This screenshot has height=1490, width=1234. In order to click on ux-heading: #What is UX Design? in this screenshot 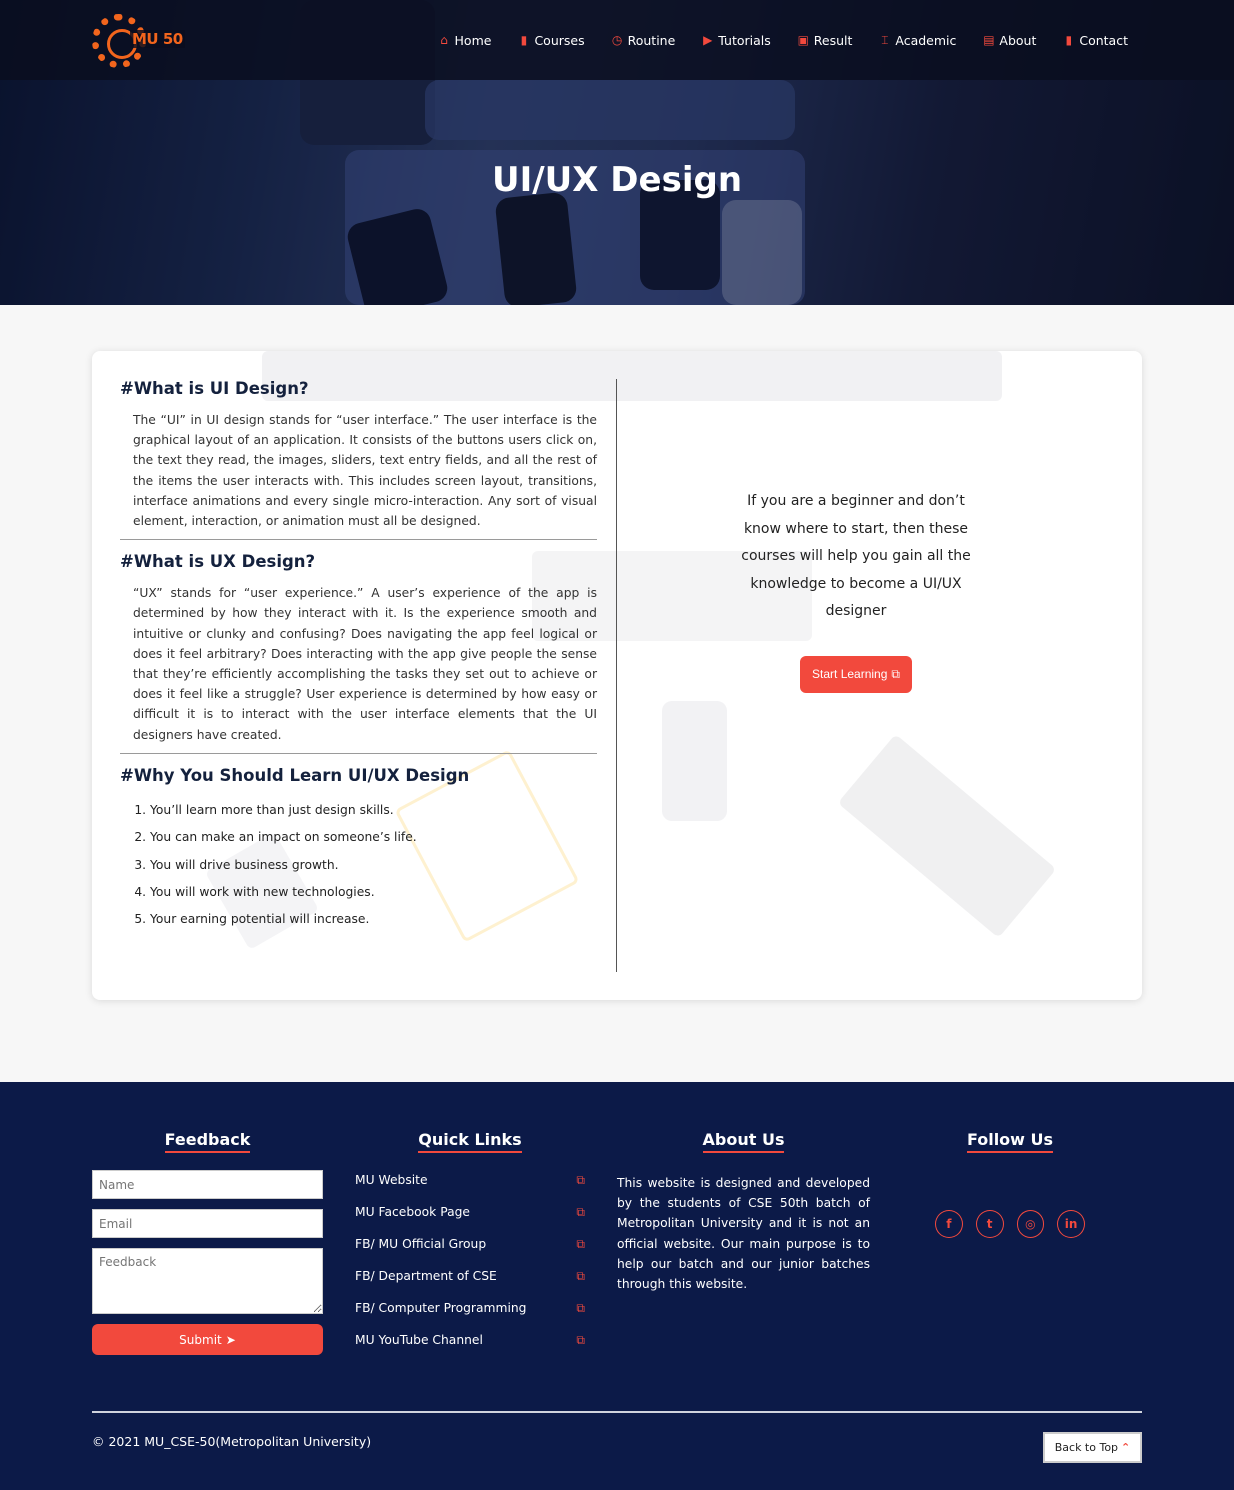, I will do `click(218, 562)`.